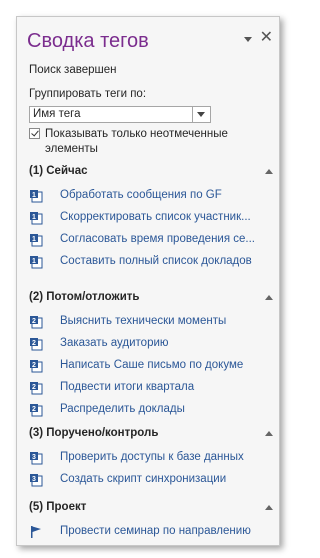 Image resolution: width=320 pixels, height=558 pixels. What do you see at coordinates (58, 171) in the screenshot?
I see `section-title: (1) Сейчас` at bounding box center [58, 171].